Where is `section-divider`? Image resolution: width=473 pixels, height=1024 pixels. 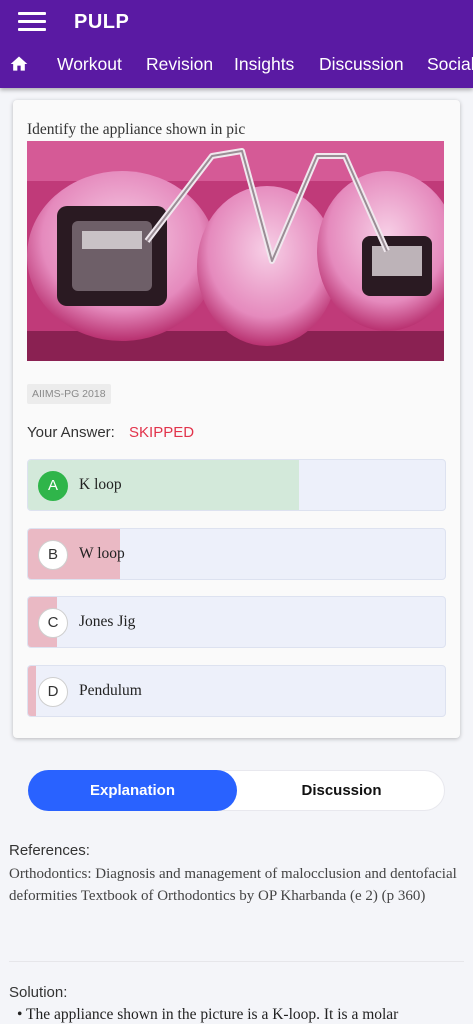
section-divider is located at coordinates (236, 961).